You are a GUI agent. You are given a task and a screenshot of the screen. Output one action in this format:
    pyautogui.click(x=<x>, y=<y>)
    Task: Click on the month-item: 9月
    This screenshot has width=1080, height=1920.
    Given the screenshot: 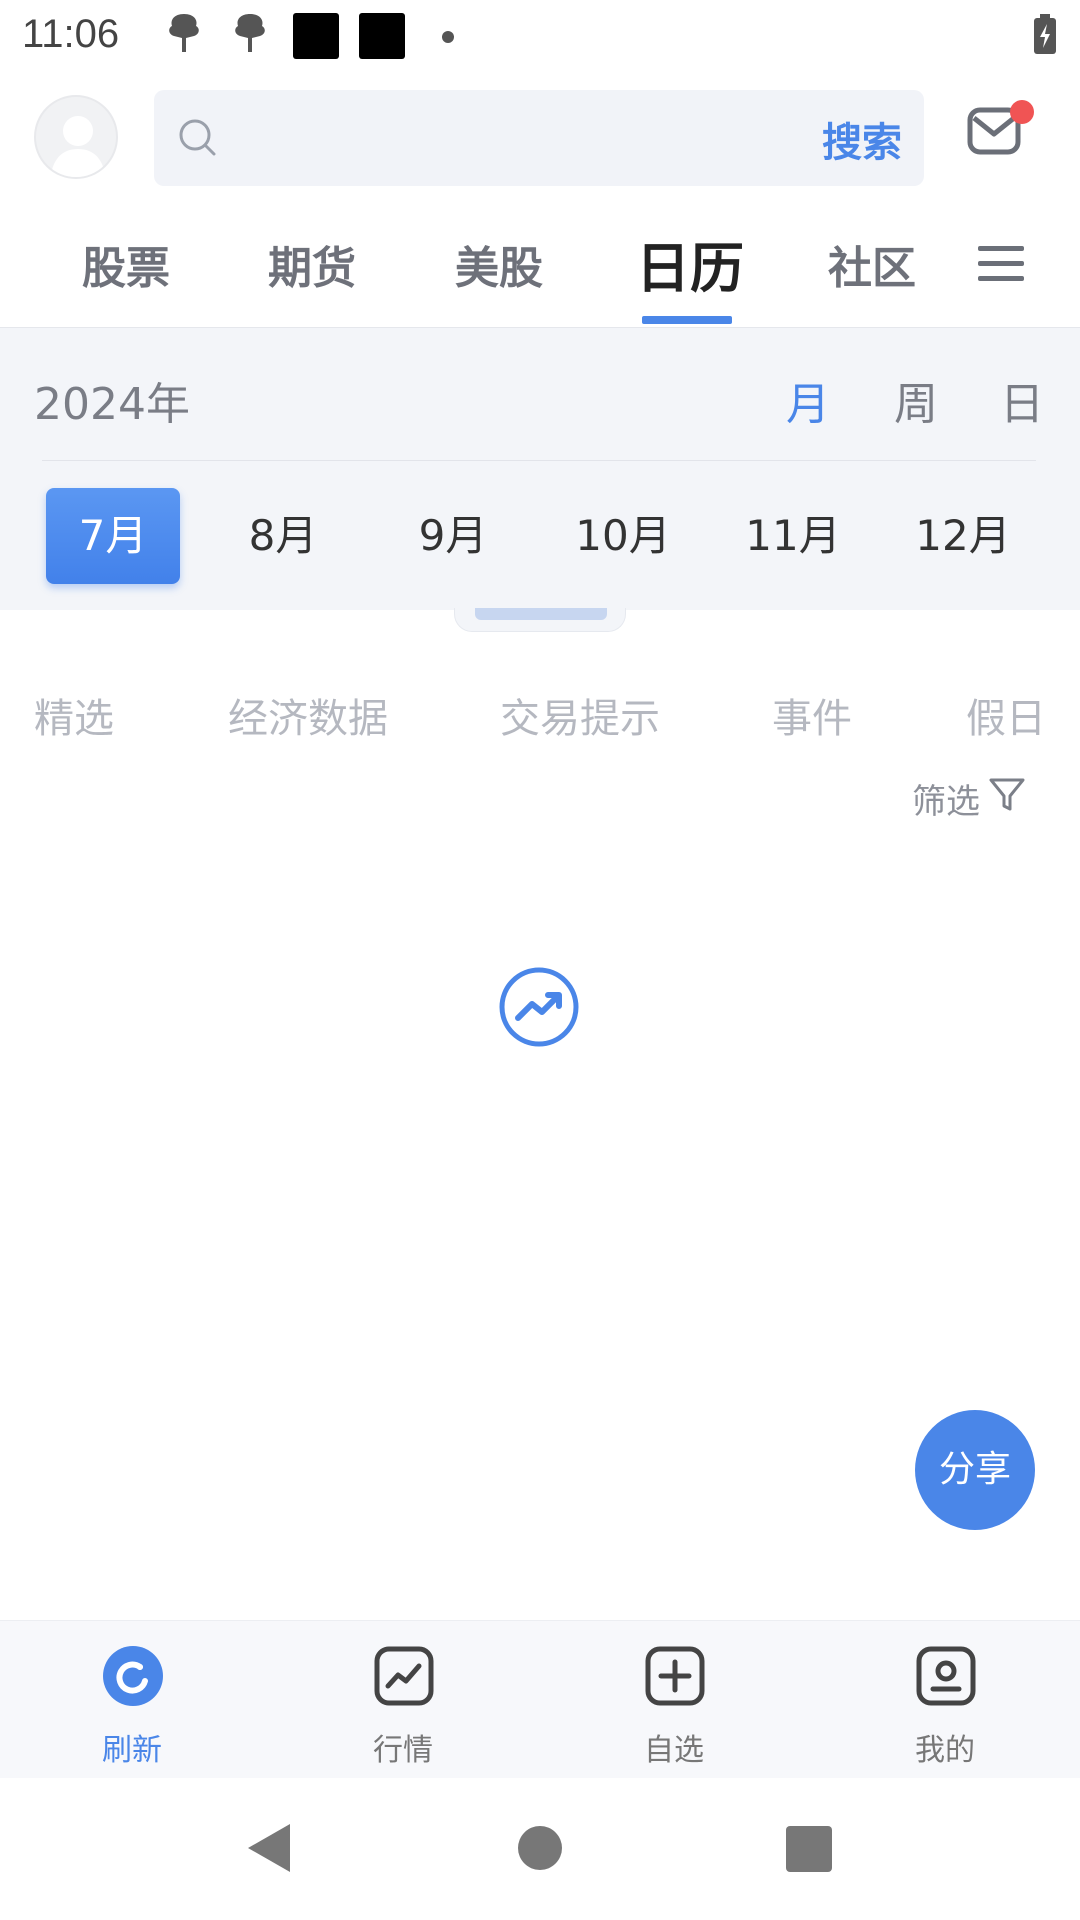 What is the action you would take?
    pyautogui.click(x=453, y=536)
    